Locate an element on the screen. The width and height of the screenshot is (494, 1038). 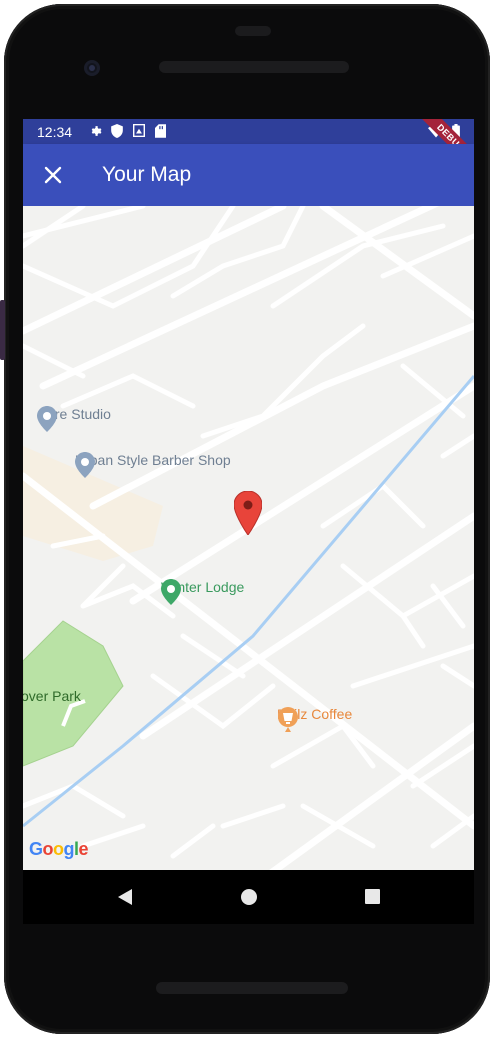
back-button is located at coordinates (125, 899).